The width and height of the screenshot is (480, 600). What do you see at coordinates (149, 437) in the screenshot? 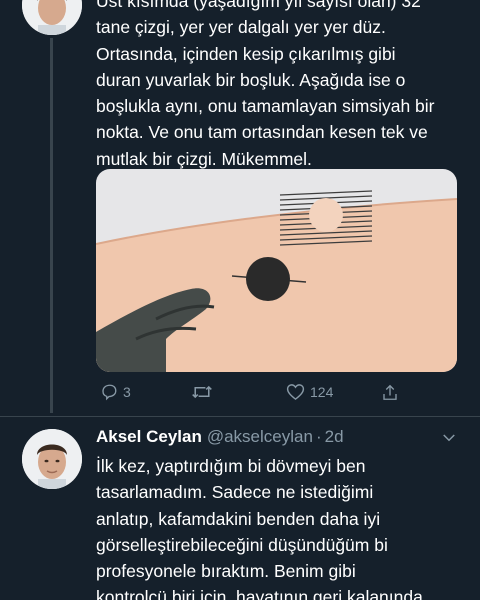
I see `author-name: Aksel Ceylan` at bounding box center [149, 437].